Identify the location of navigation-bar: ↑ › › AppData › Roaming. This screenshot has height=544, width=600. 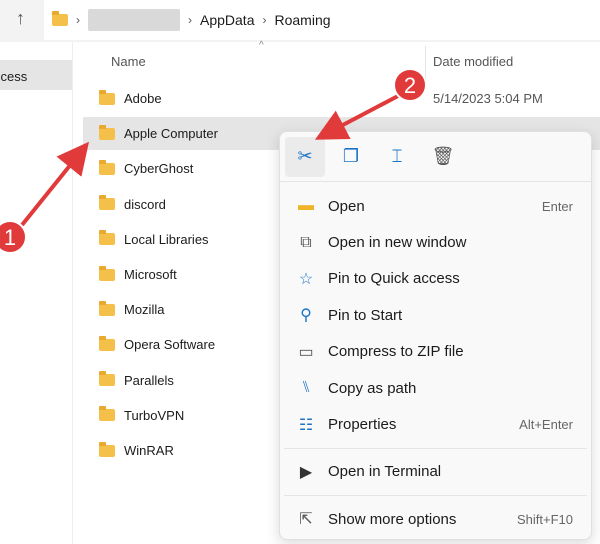
(300, 21).